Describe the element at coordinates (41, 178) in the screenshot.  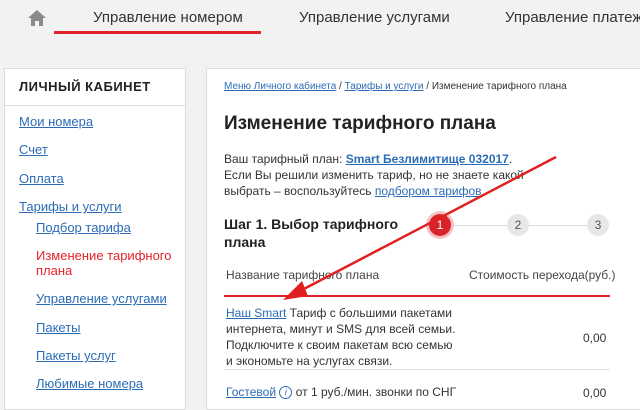
I see `sidebar-item-payment: Оплата` at that location.